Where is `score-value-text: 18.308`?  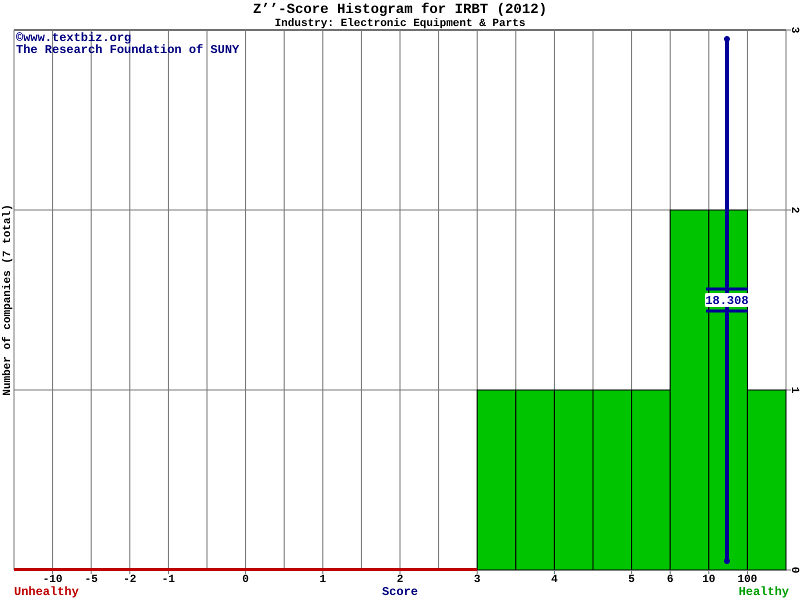
score-value-text: 18.308 is located at coordinates (727, 301).